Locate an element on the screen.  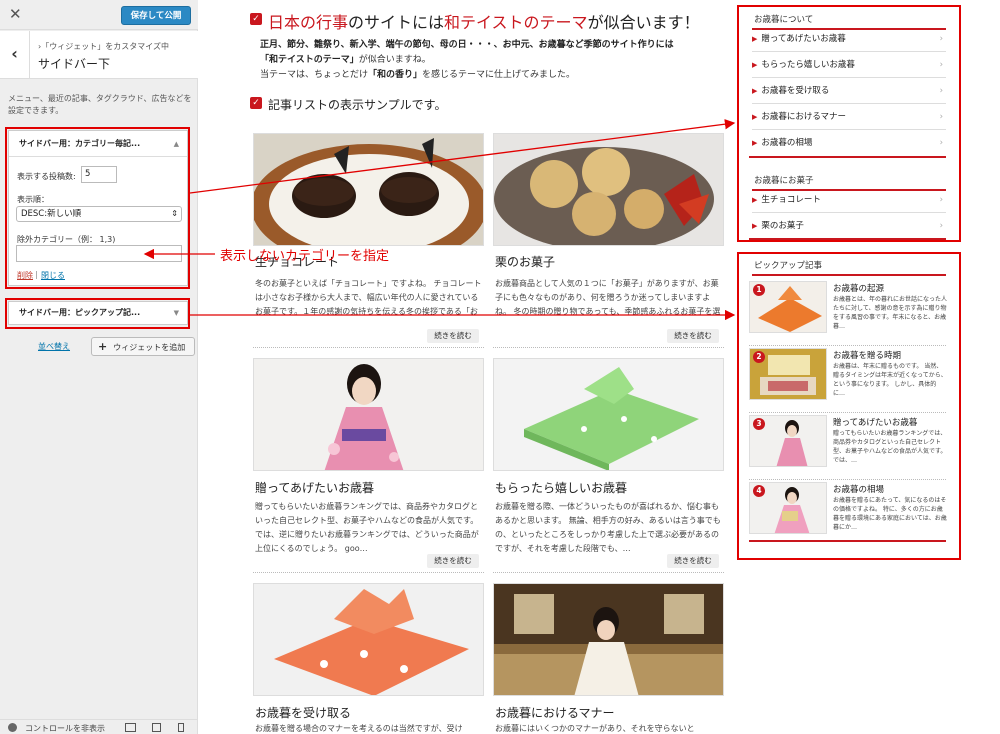
post-title: お歳暮におけるマナー is located at coordinates (555, 712).